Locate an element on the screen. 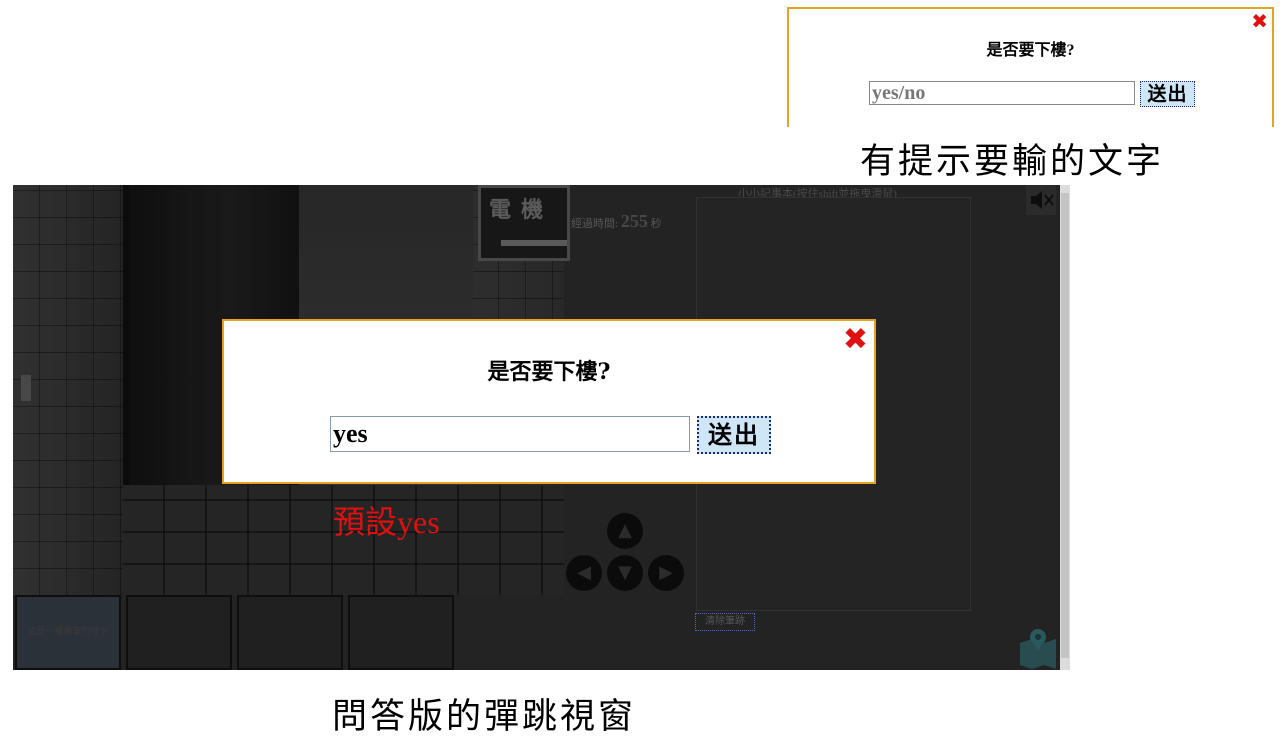 The image size is (1282, 739). question-dialog: ✖ 是否要下樓? yes 送出 is located at coordinates (549, 401).